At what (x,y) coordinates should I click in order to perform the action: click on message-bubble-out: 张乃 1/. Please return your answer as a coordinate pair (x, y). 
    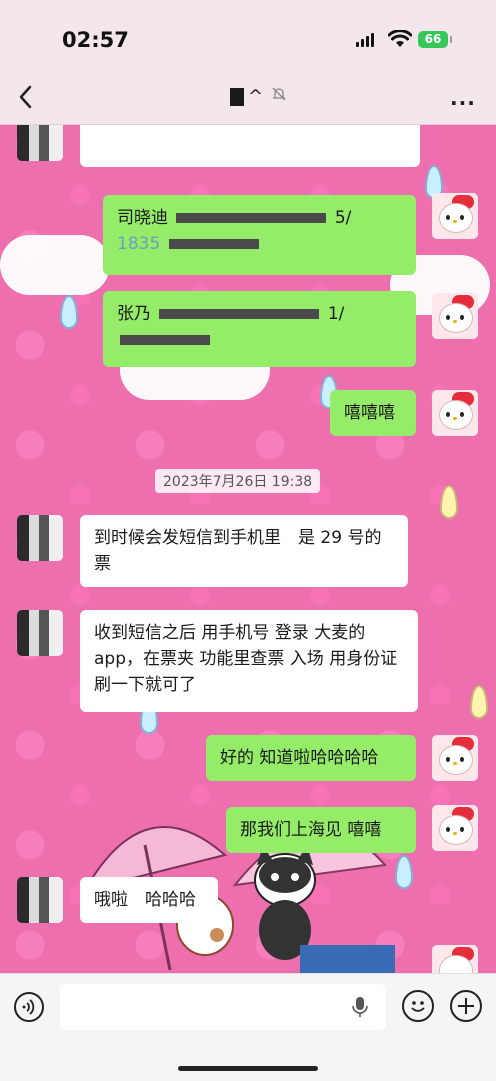
    Looking at the image, I should click on (259, 329).